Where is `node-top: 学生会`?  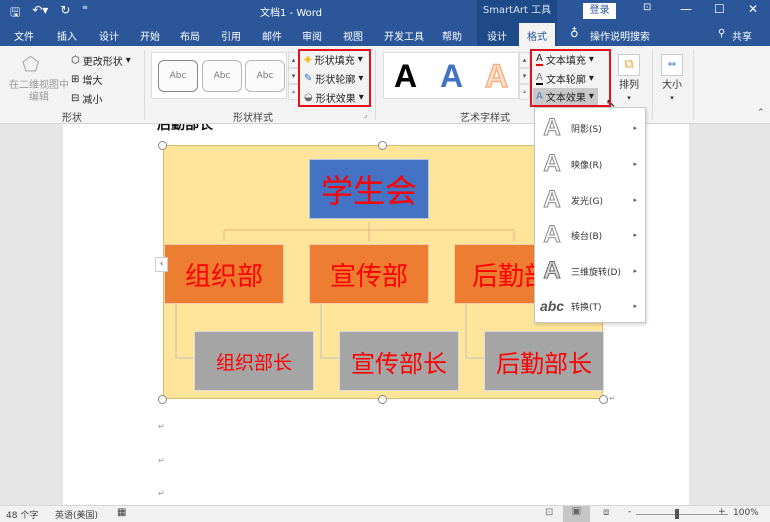
node-top: 学生会 is located at coordinates (369, 189).